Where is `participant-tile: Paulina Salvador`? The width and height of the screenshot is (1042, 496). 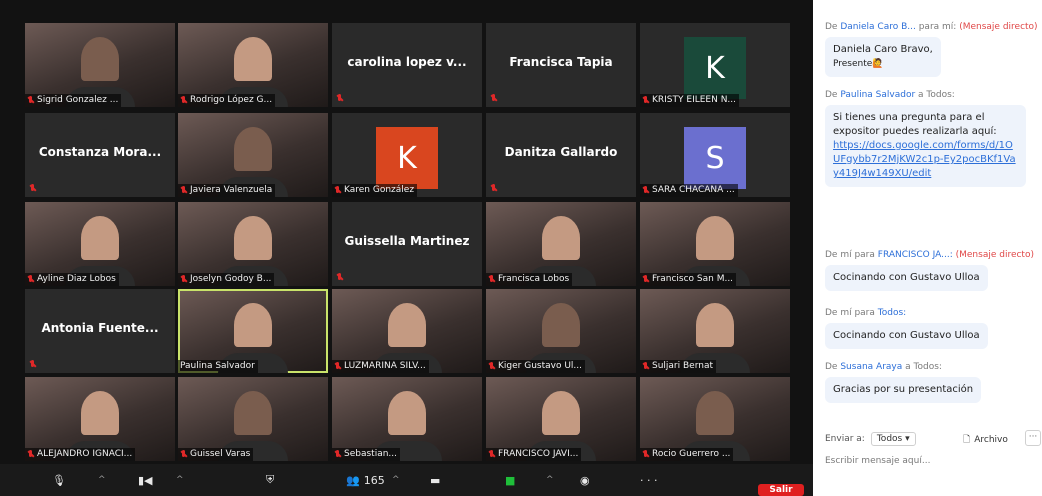 participant-tile: Paulina Salvador is located at coordinates (253, 331).